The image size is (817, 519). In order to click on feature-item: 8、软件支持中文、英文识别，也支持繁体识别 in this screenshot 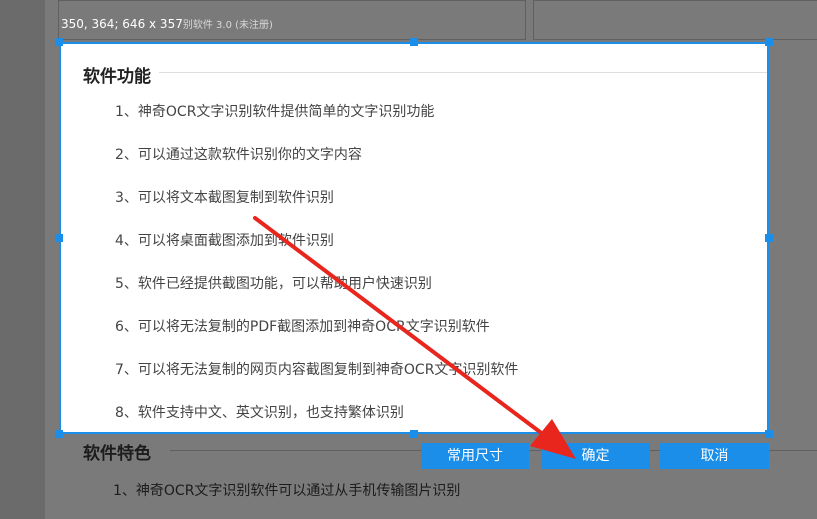, I will do `click(259, 413)`.